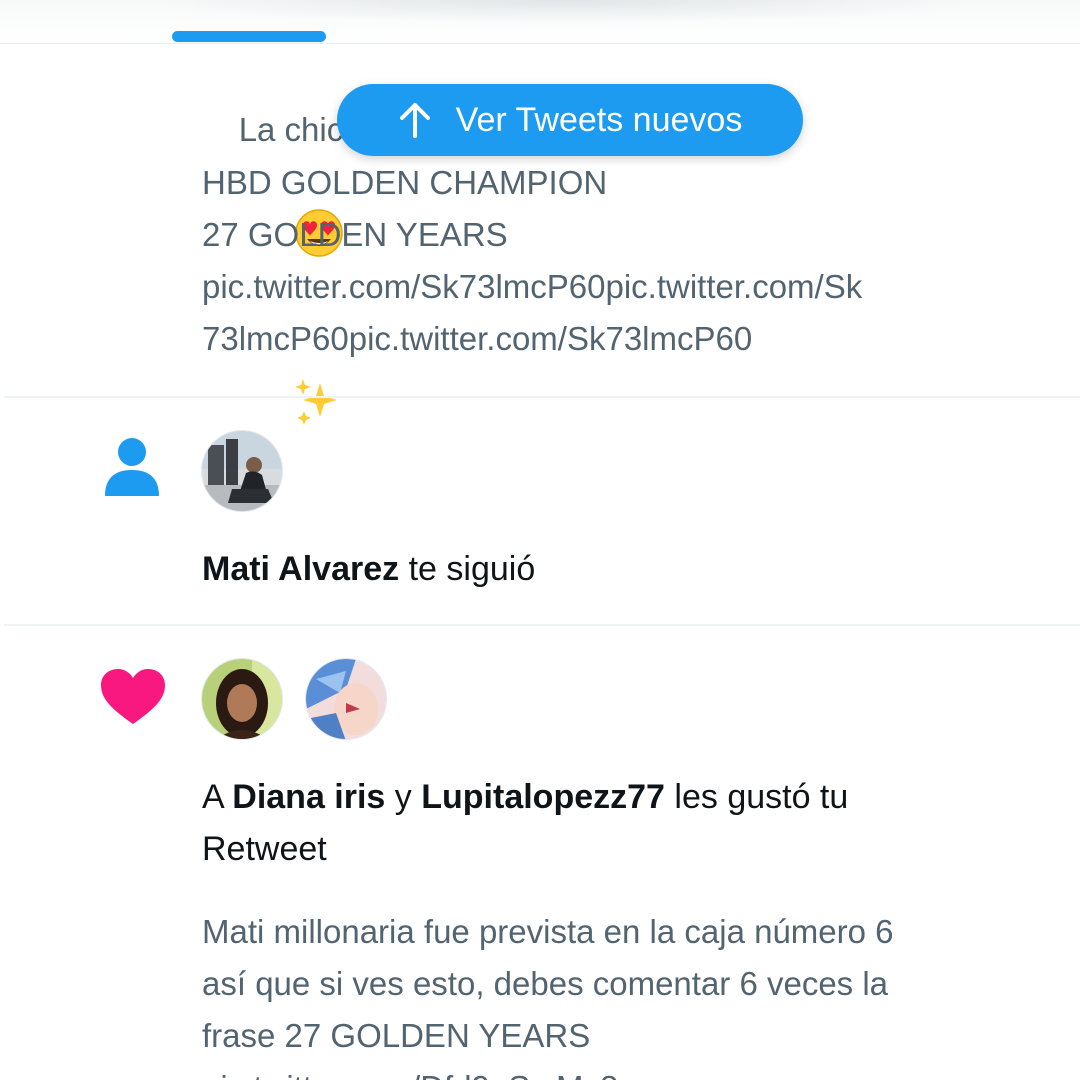  What do you see at coordinates (242, 471) in the screenshot?
I see `avatar-mati-alvarez` at bounding box center [242, 471].